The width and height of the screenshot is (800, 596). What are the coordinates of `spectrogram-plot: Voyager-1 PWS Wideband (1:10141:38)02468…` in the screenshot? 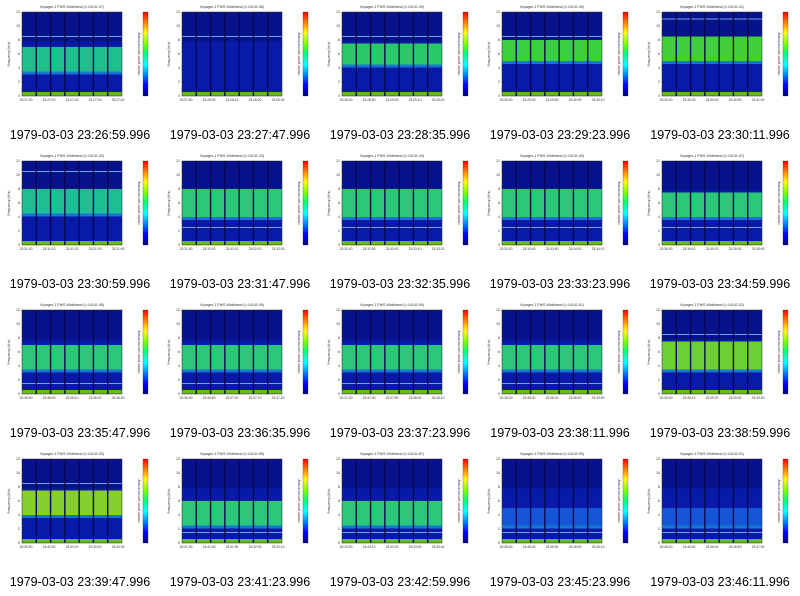 It's located at (238, 53).